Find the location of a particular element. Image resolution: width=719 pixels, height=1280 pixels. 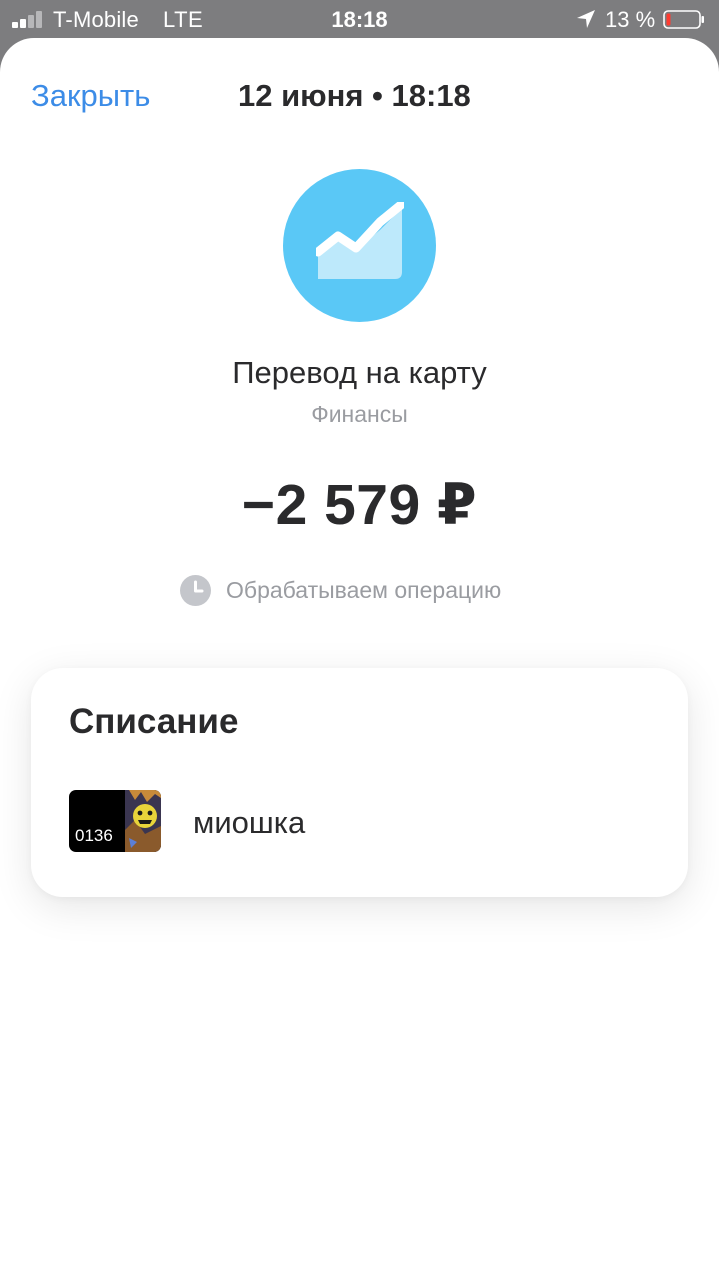

bank-card-thumbnail: 0136 is located at coordinates (115, 821).